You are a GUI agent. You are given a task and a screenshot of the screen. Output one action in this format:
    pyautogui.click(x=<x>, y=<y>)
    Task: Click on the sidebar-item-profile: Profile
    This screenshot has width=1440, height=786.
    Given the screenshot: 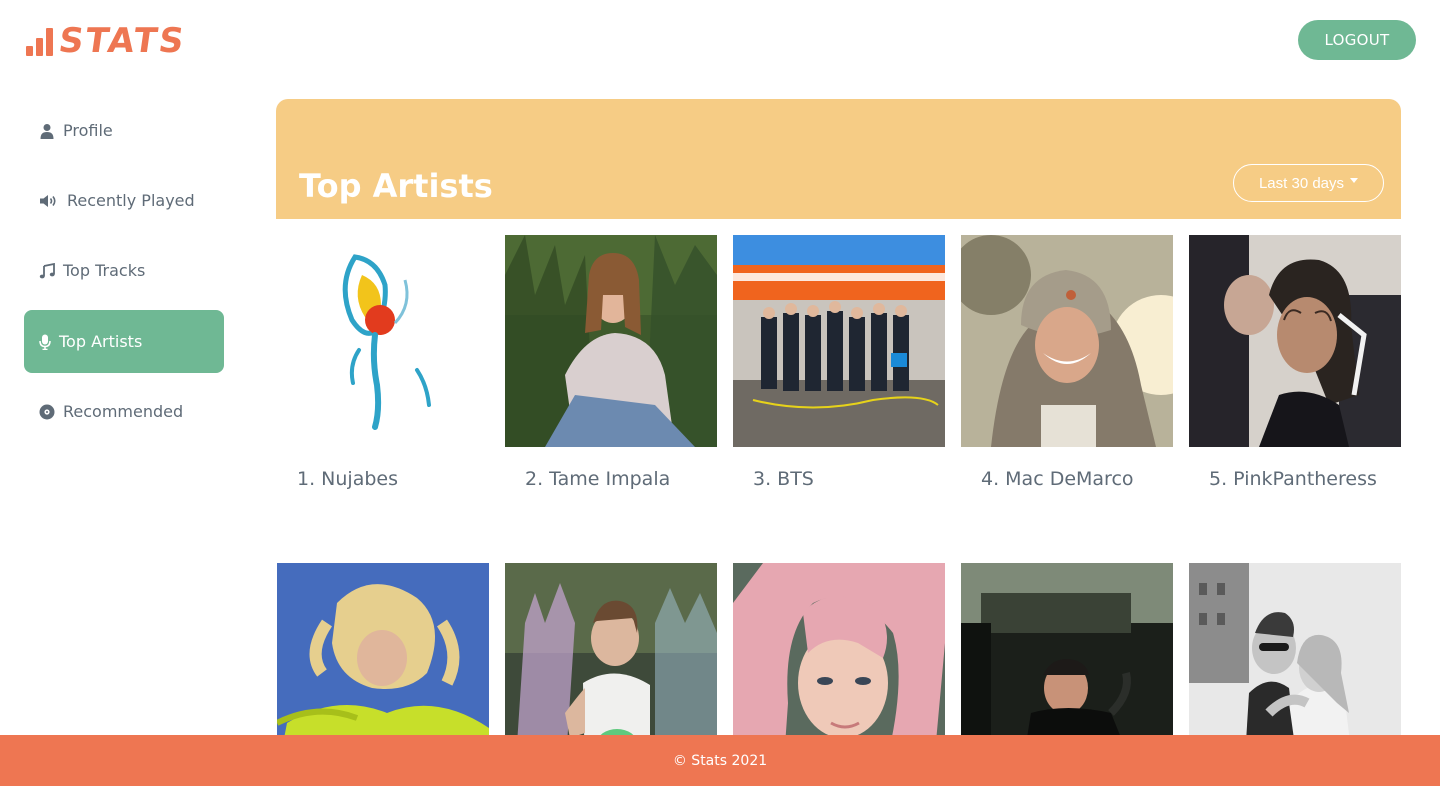 What is the action you would take?
    pyautogui.click(x=124, y=130)
    